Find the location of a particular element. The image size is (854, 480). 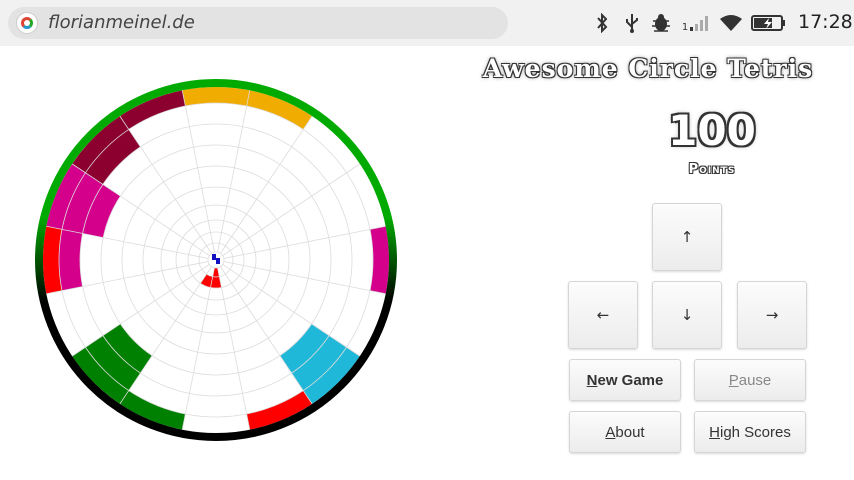

left-button: ← is located at coordinates (603, 315).